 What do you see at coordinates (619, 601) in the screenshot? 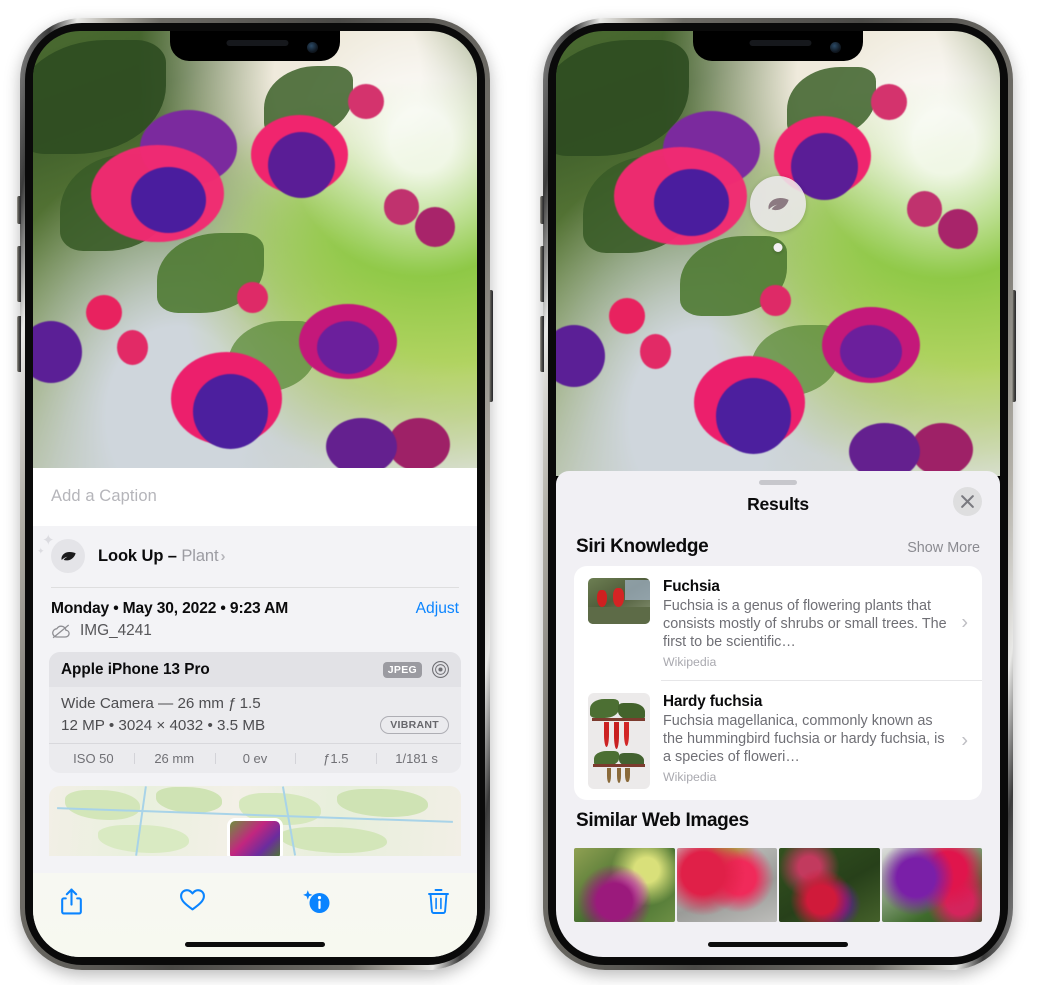
I see `fuchsia-thumbnail` at bounding box center [619, 601].